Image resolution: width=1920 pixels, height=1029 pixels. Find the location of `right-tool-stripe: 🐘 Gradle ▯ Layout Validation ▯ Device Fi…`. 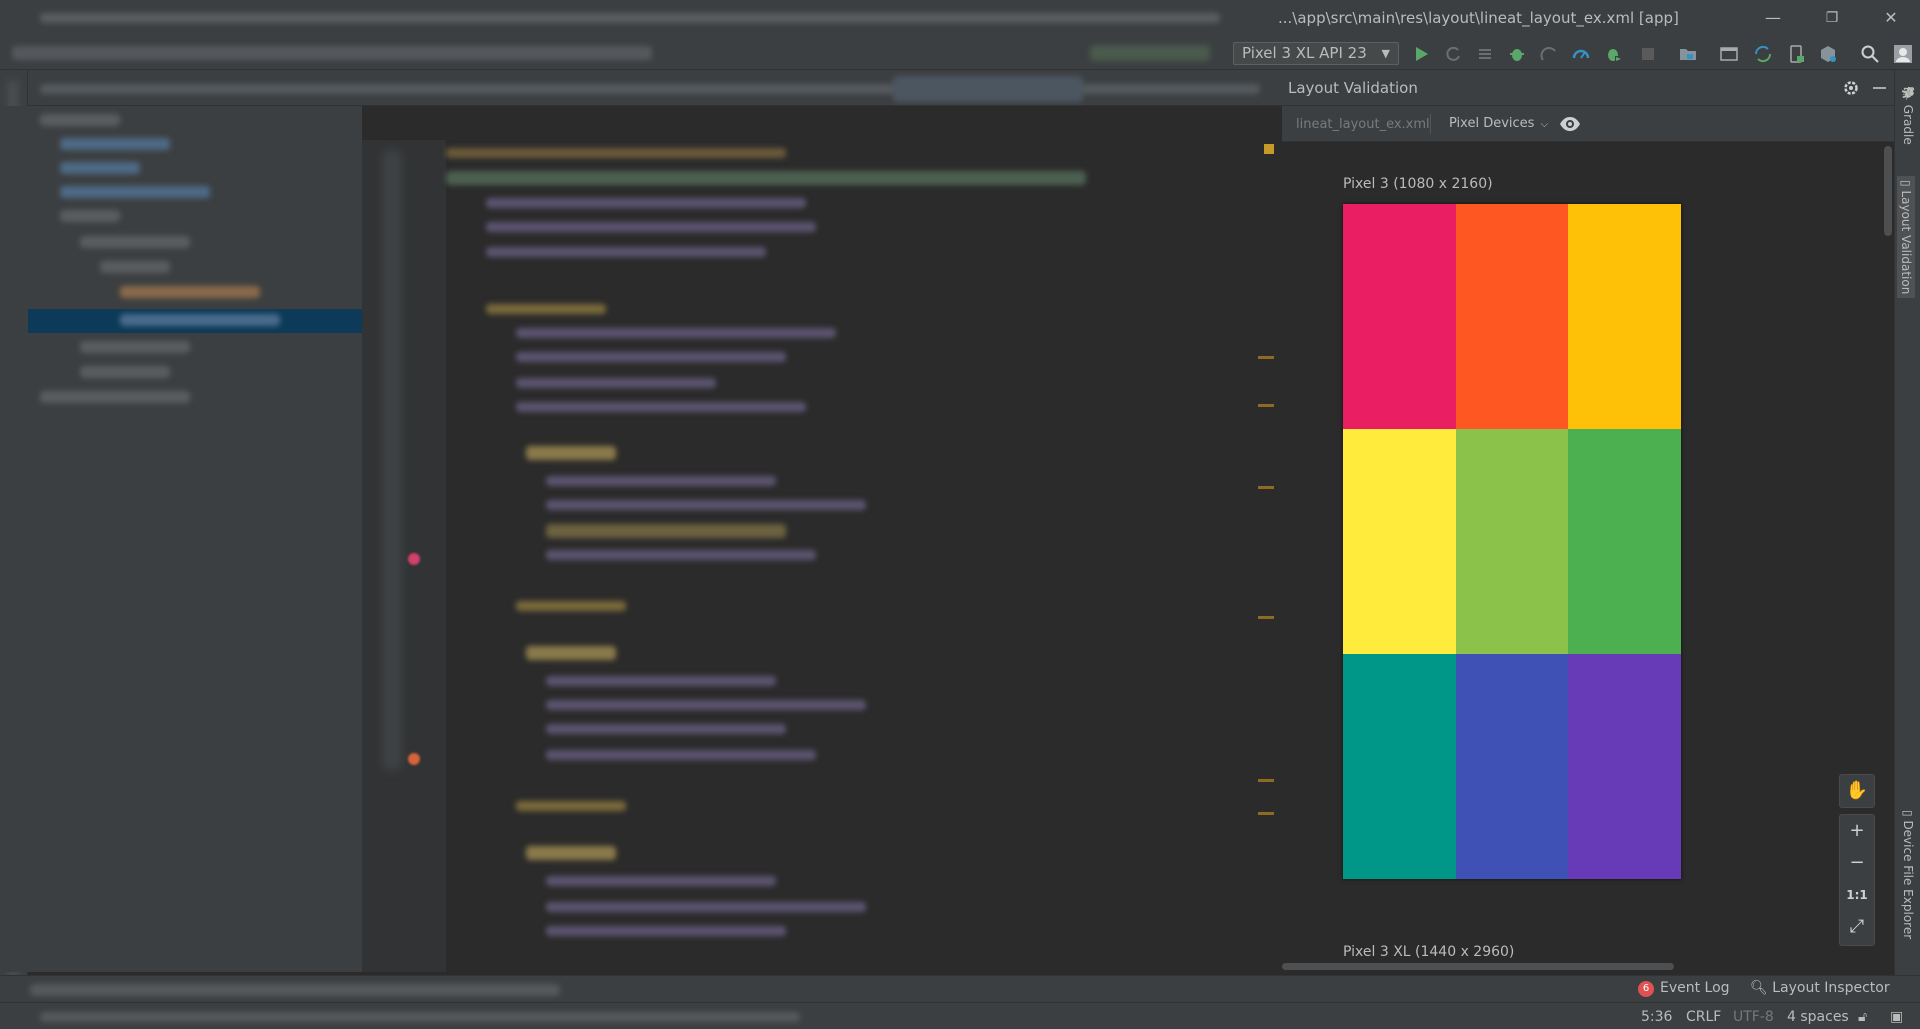

right-tool-stripe: 🐘 Gradle ▯ Layout Validation ▯ Device Fi… is located at coordinates (1907, 522).